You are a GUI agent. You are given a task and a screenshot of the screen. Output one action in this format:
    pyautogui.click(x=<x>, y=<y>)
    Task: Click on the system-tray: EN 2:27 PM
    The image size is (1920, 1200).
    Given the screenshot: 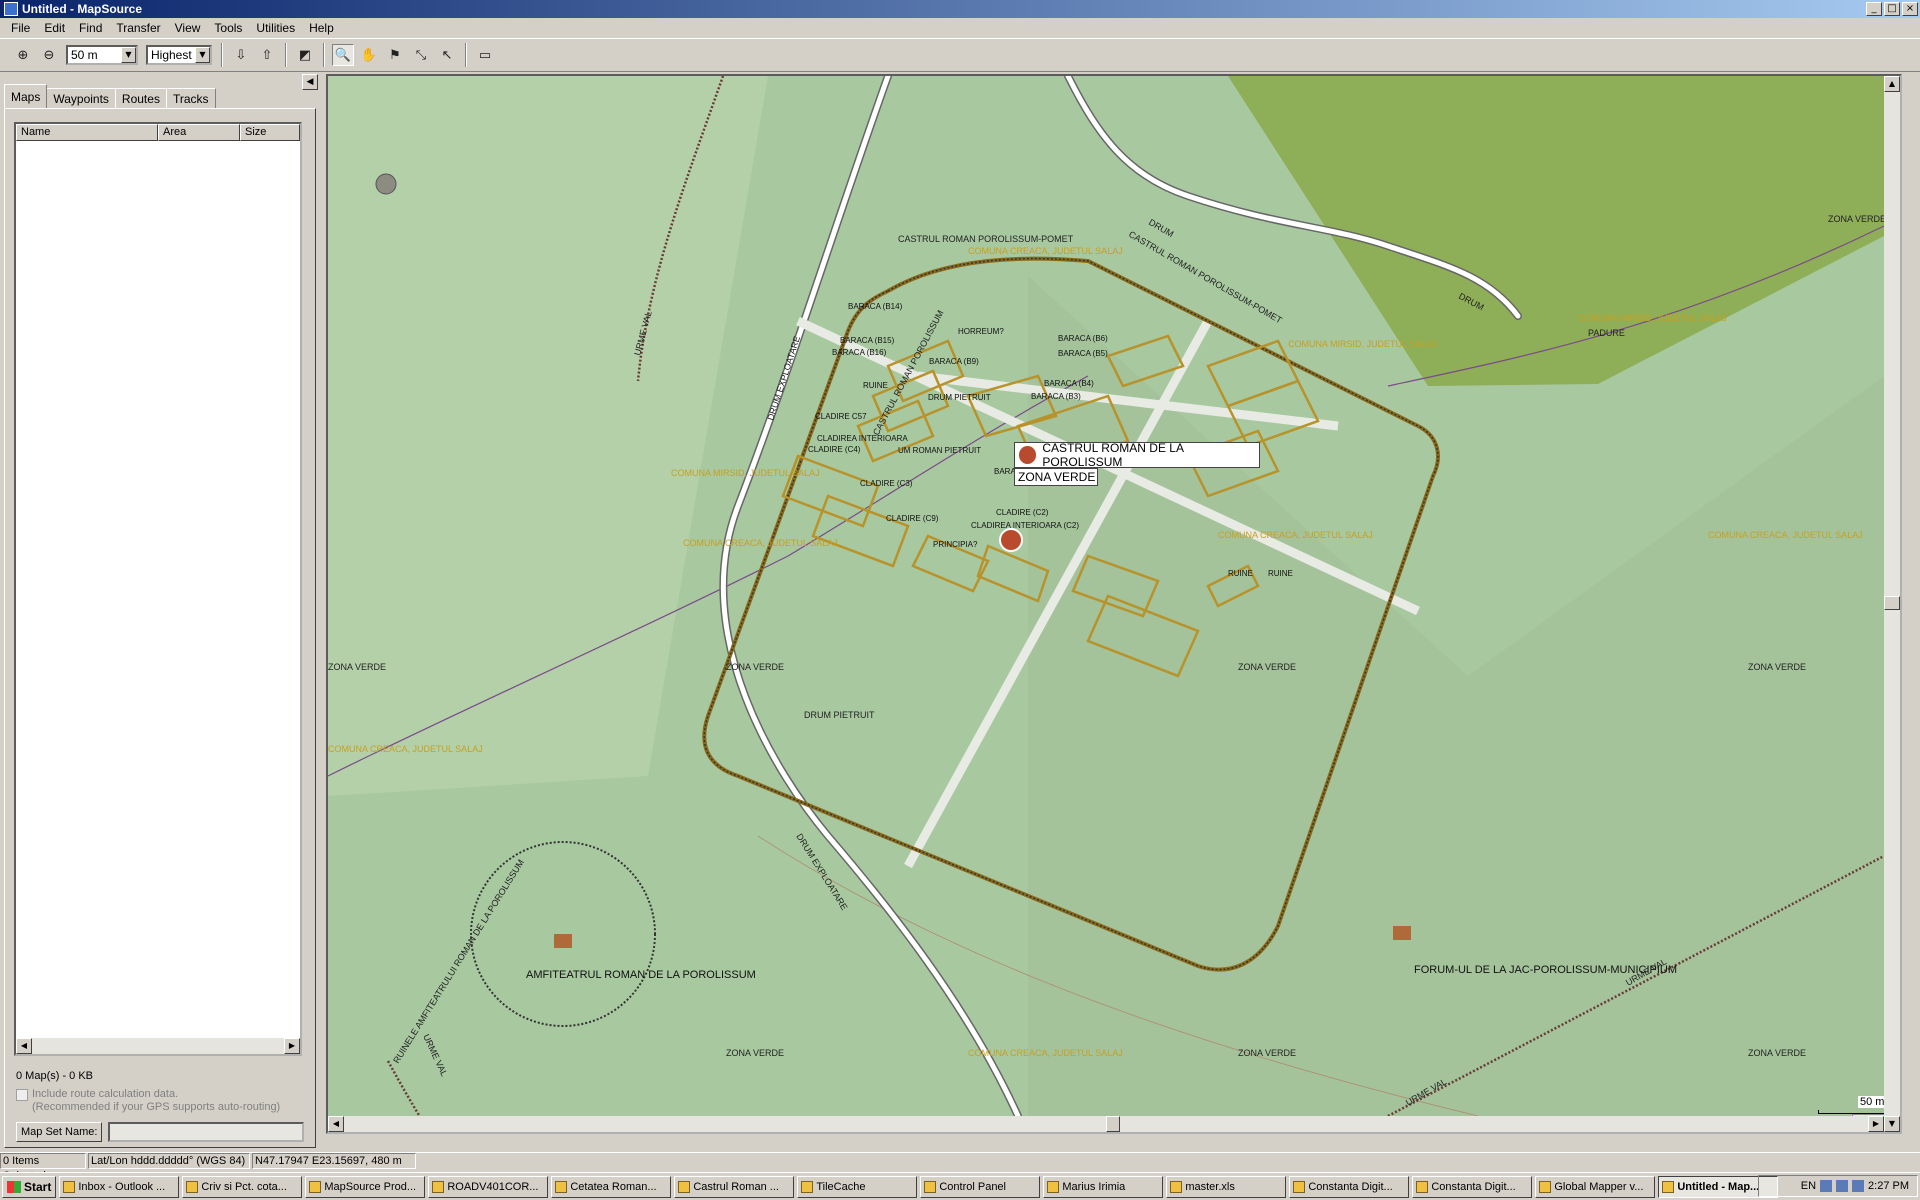 What is the action you would take?
    pyautogui.click(x=1838, y=1186)
    